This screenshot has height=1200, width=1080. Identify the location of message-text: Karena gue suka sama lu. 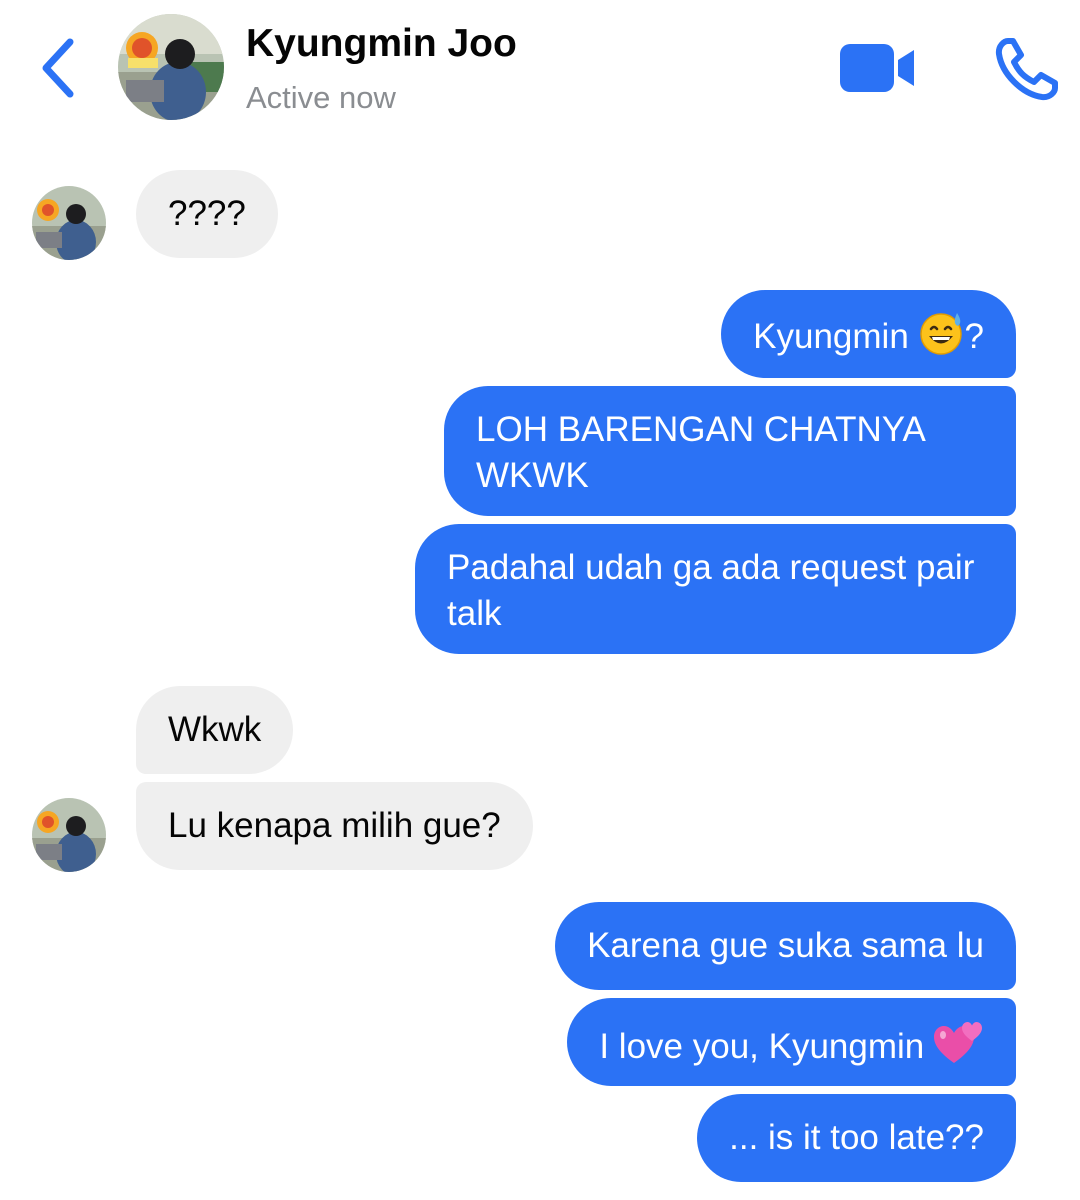
(785, 945).